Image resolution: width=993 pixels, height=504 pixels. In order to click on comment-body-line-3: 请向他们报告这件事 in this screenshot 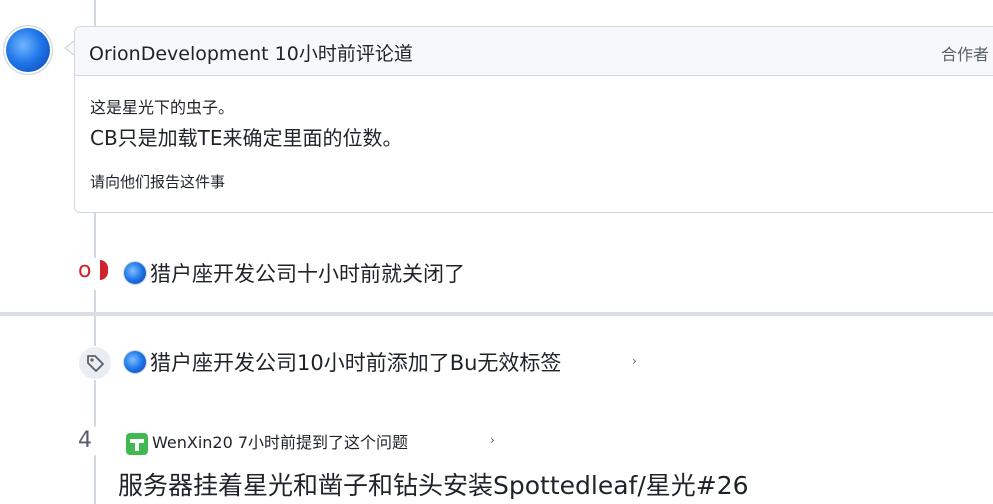, I will do `click(158, 182)`.